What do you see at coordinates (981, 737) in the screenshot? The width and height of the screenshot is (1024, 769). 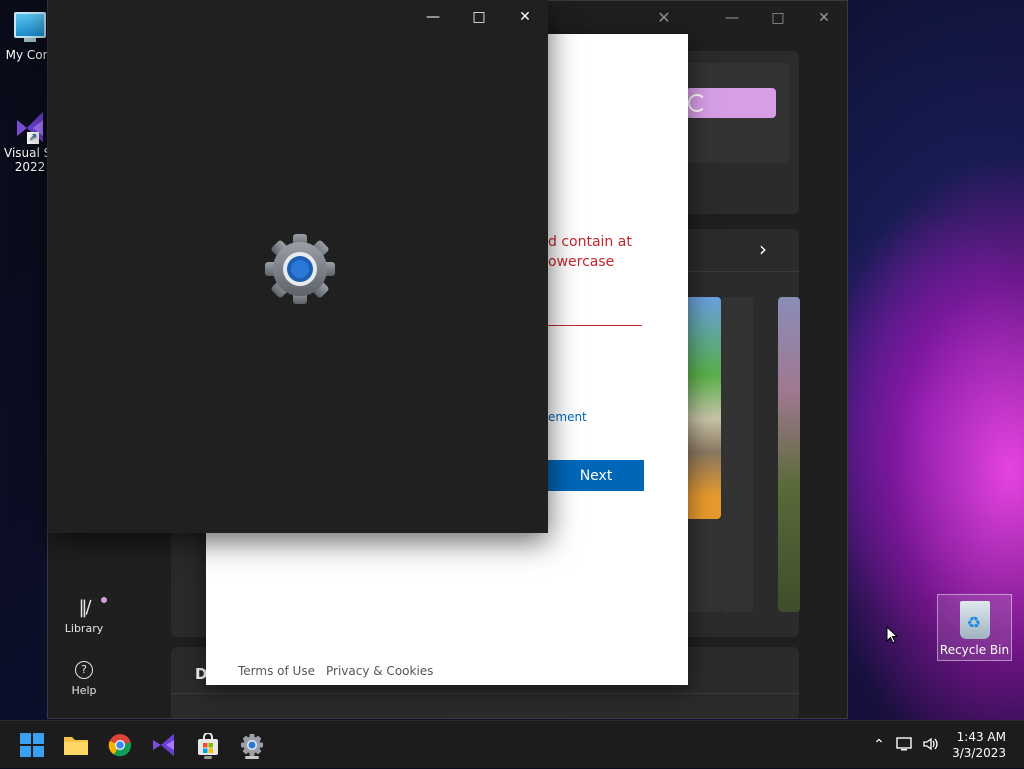 I see `clock-time: 1:43 AM` at bounding box center [981, 737].